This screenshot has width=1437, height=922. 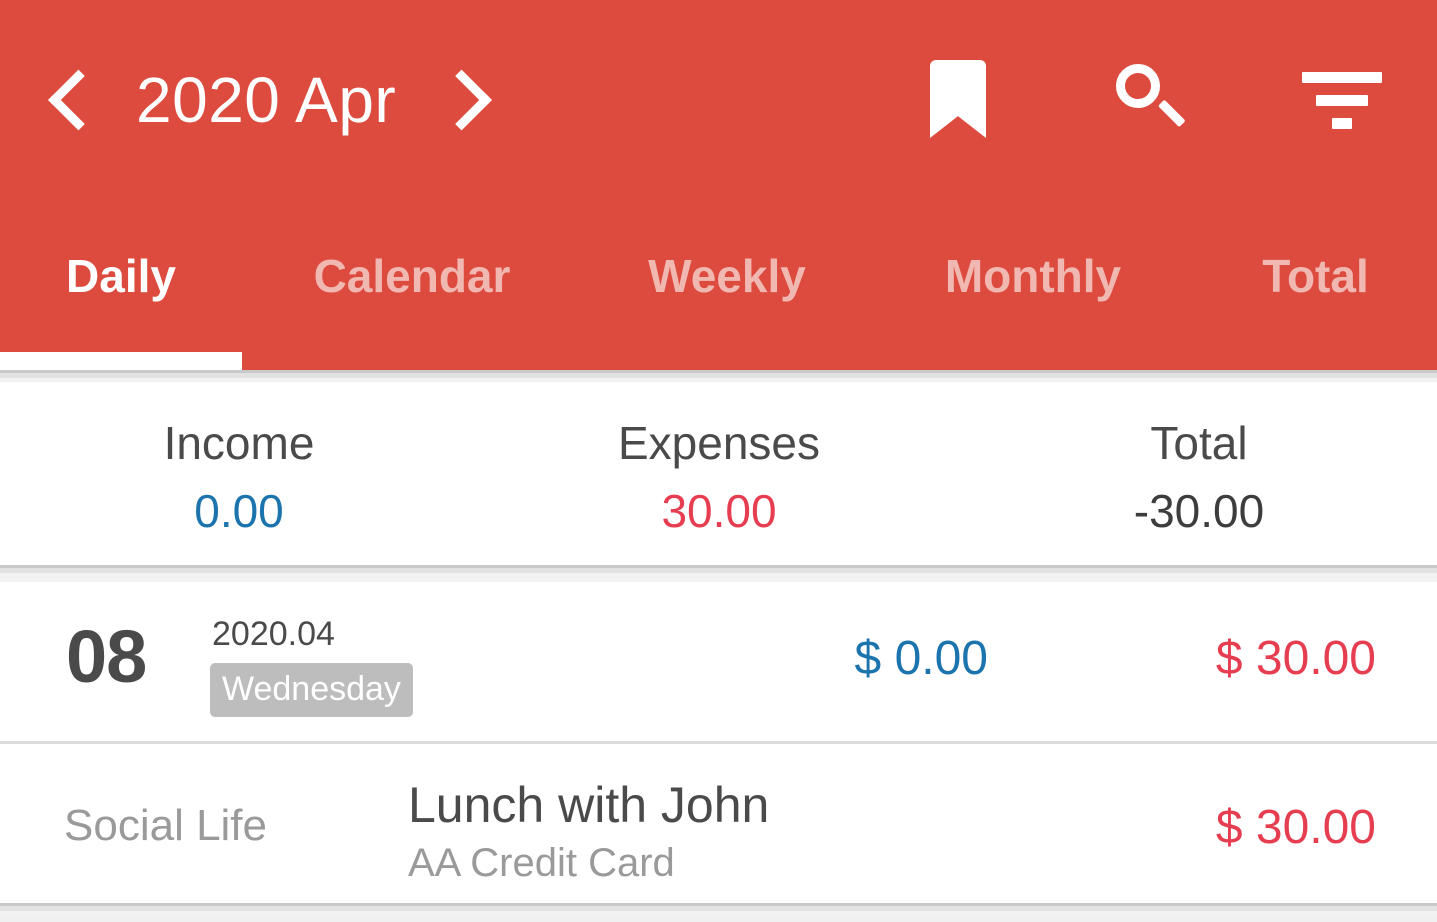 I want to click on previous-month-button, so click(x=76, y=100).